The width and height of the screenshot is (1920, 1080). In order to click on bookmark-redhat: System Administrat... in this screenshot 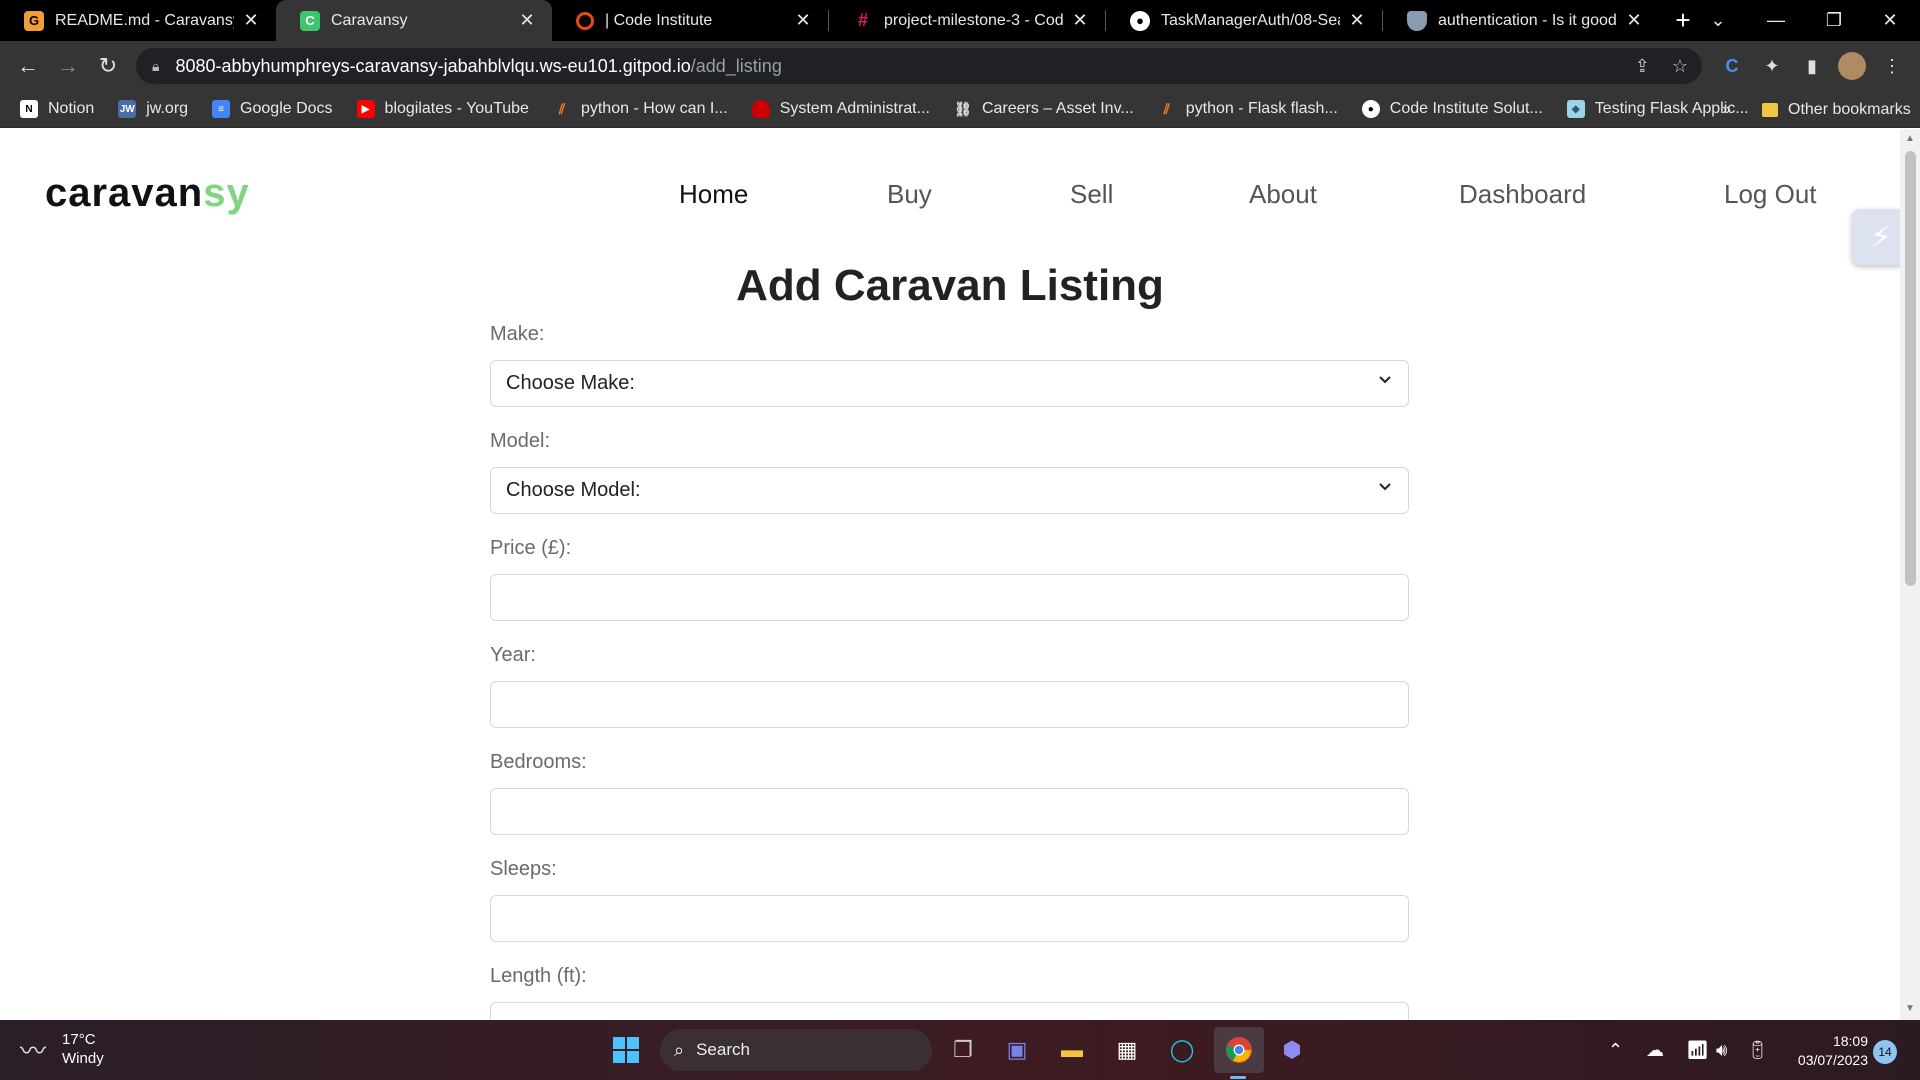, I will do `click(840, 109)`.